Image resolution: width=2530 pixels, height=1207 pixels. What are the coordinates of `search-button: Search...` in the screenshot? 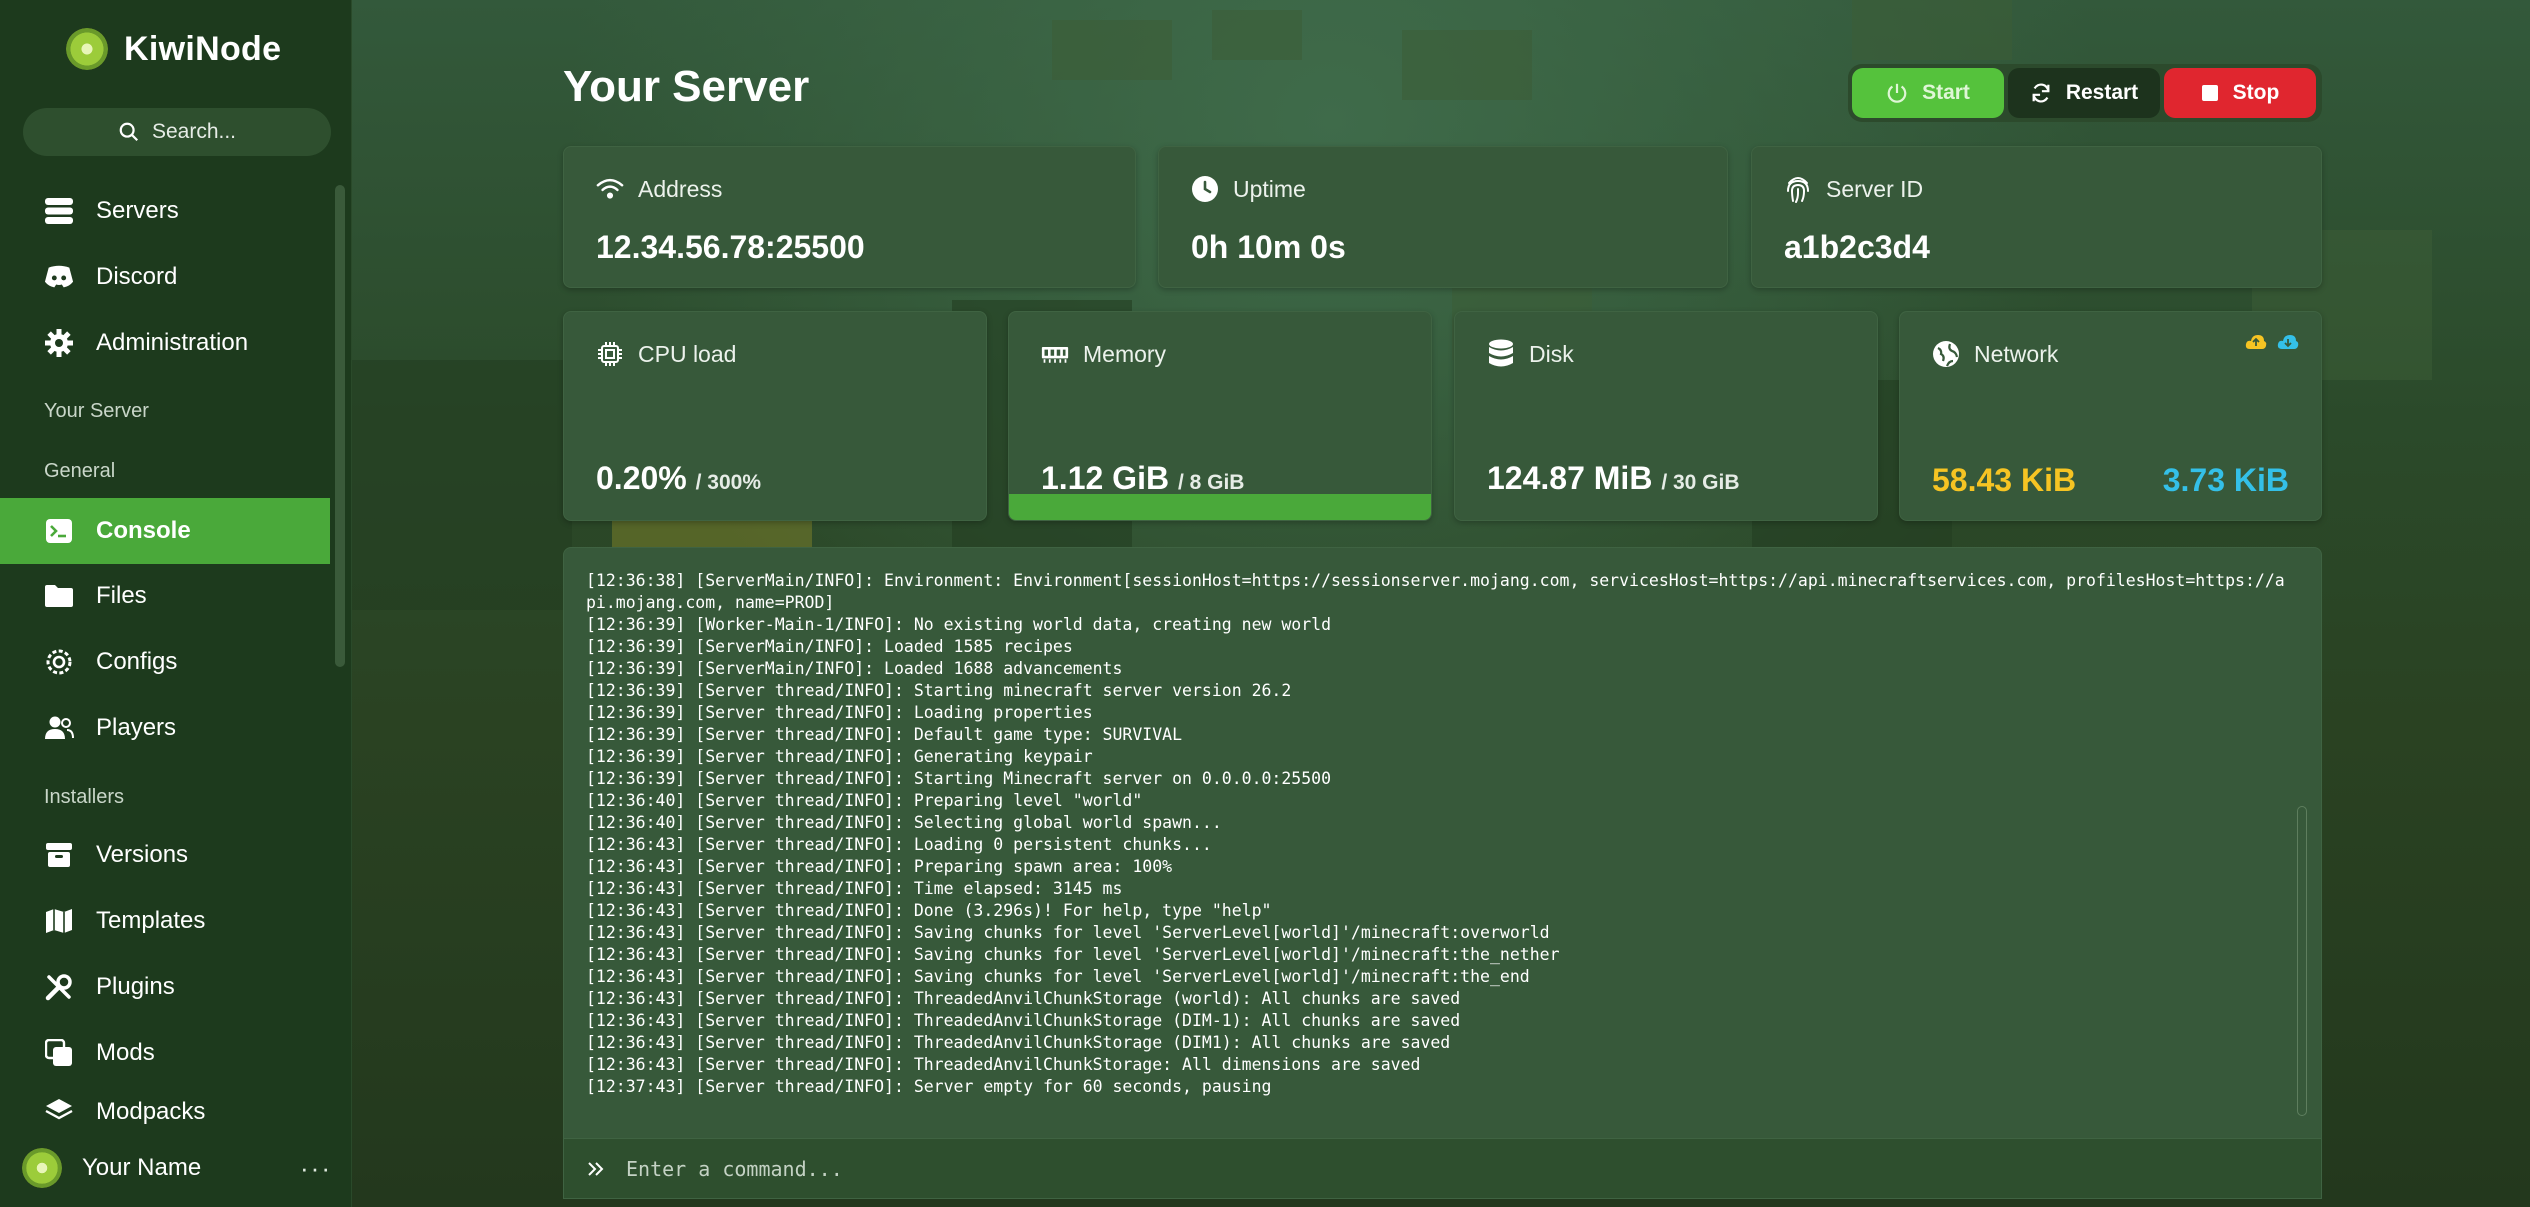 It's located at (177, 132).